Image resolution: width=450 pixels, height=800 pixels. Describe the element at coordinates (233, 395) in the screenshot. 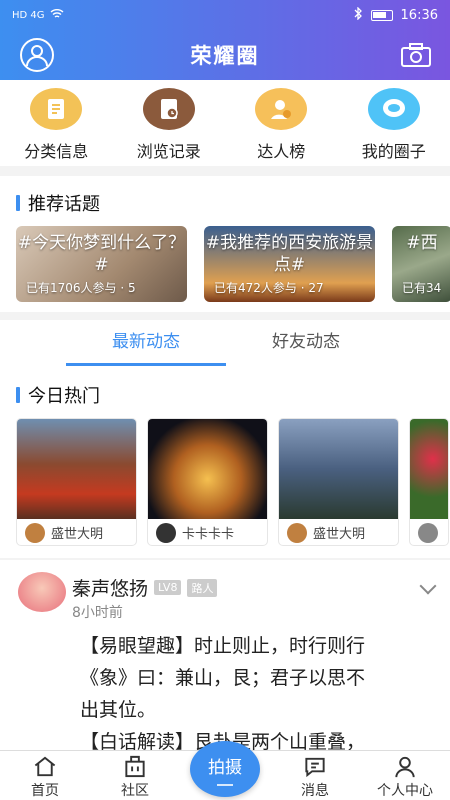

I see `section-title: 今日热门` at that location.